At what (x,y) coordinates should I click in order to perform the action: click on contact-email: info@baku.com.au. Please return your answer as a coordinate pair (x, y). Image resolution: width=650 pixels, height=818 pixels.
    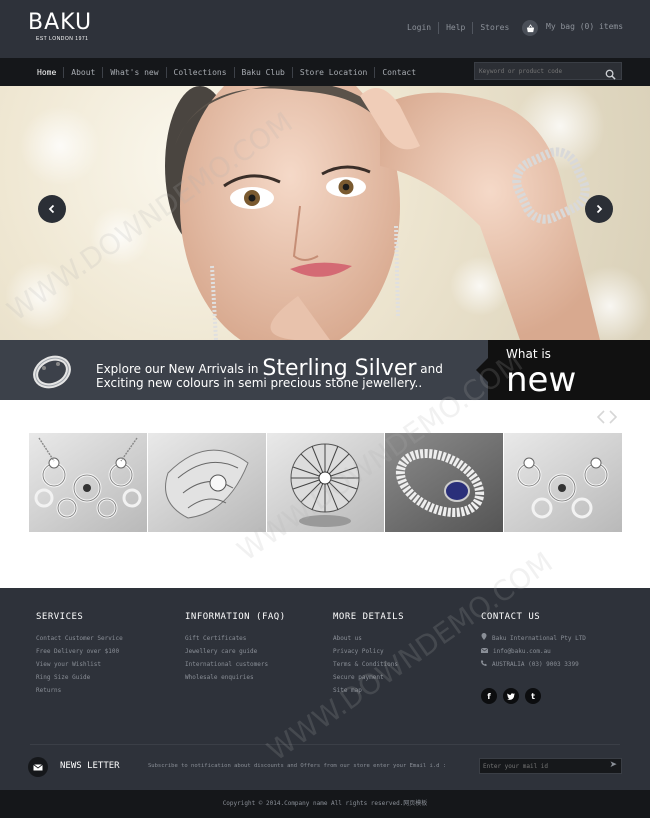
    Looking at the image, I should click on (522, 651).